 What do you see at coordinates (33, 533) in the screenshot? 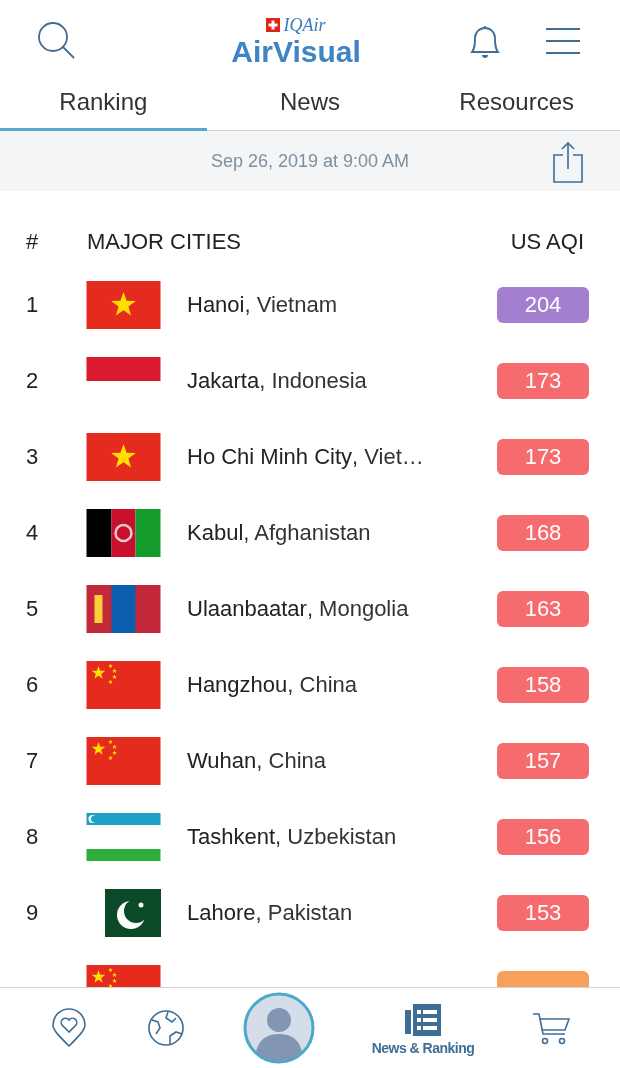
I see `rank-number: 4` at bounding box center [33, 533].